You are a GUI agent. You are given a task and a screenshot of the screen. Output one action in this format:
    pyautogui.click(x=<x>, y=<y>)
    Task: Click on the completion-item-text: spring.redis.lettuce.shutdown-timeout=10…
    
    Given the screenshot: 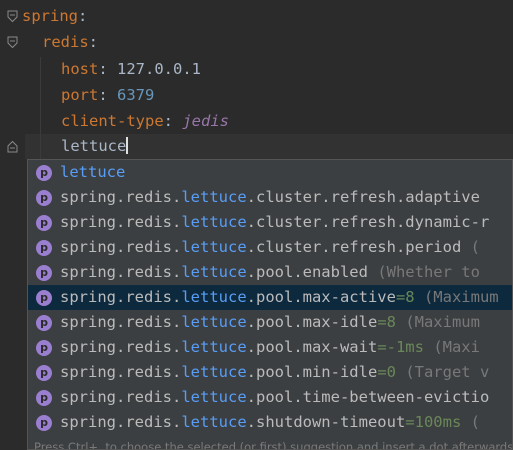 What is the action you would take?
    pyautogui.click(x=270, y=422)
    